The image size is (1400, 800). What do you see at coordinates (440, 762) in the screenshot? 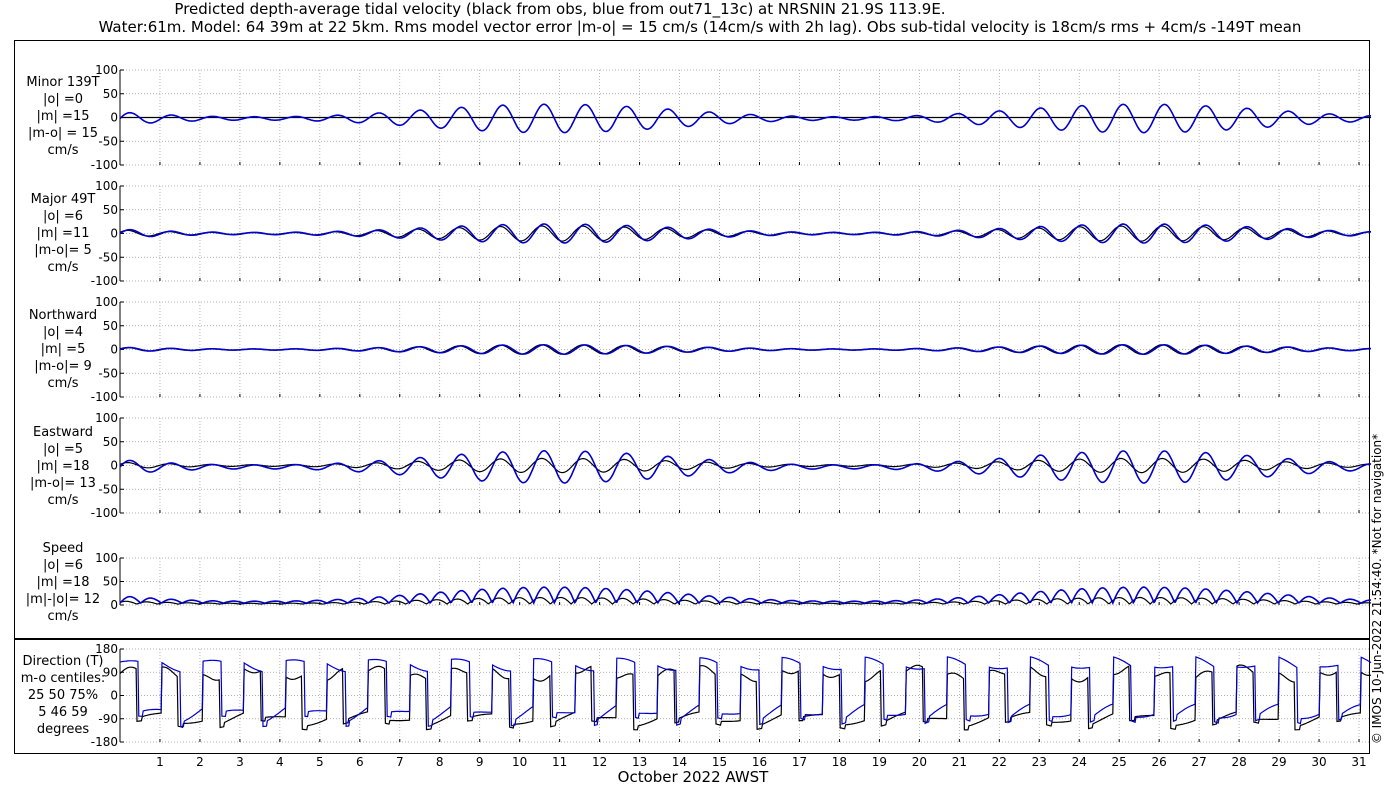
I see `x-tick-label-8: 8` at bounding box center [440, 762].